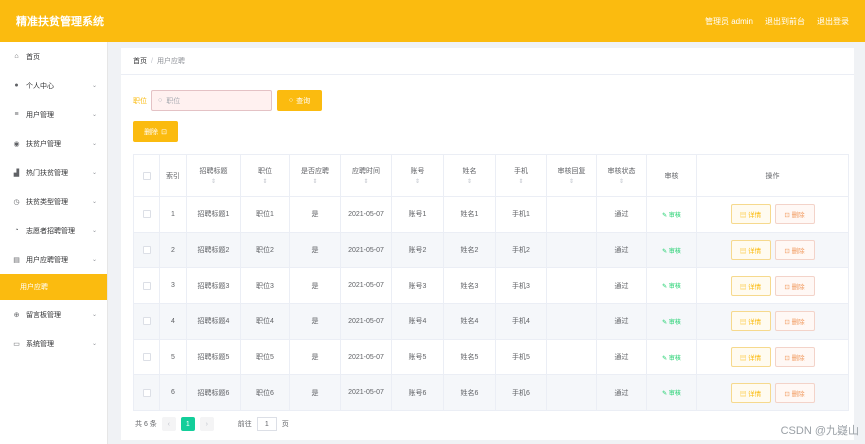  What do you see at coordinates (265, 321) in the screenshot?
I see `cell-position: 职位4` at bounding box center [265, 321].